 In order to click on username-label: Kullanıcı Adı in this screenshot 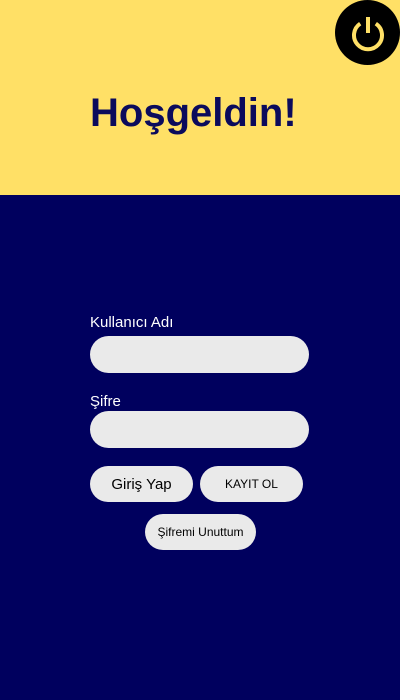, I will do `click(132, 322)`.